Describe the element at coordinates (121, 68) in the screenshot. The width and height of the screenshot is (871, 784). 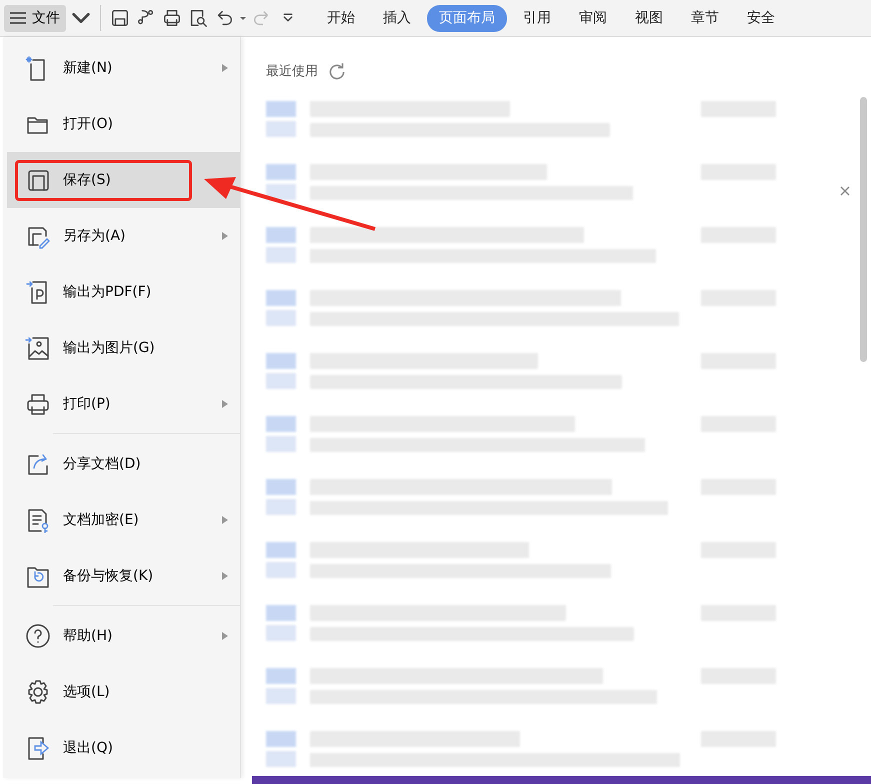
I see `menu-item: 新建(N)` at that location.